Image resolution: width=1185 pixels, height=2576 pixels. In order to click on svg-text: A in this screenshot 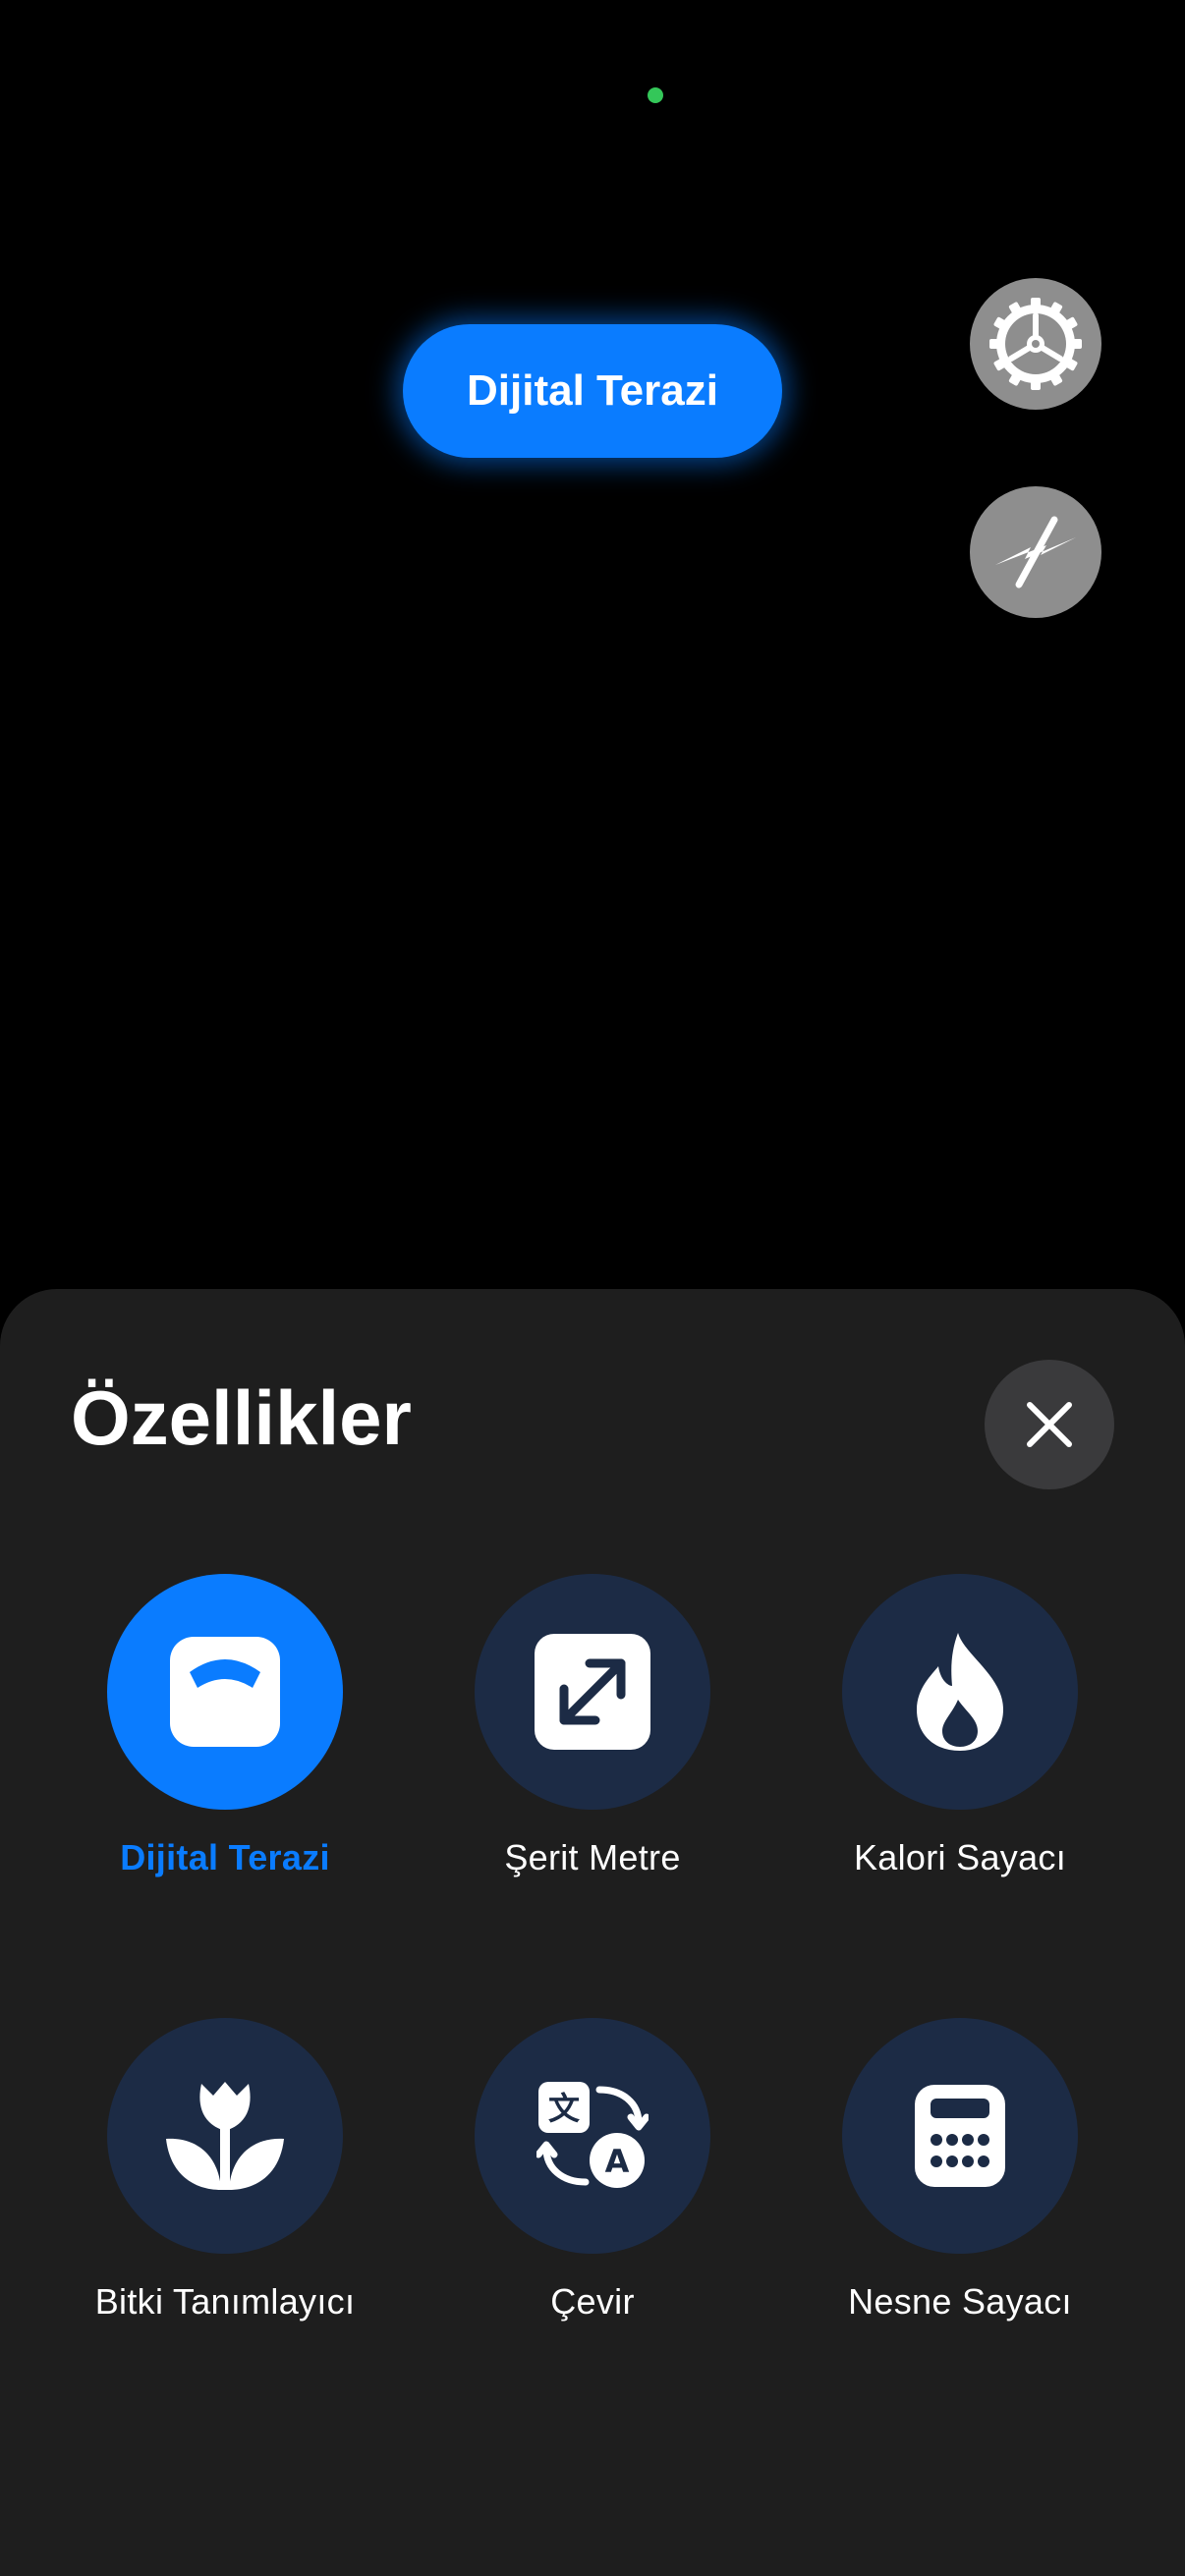, I will do `click(618, 2161)`.